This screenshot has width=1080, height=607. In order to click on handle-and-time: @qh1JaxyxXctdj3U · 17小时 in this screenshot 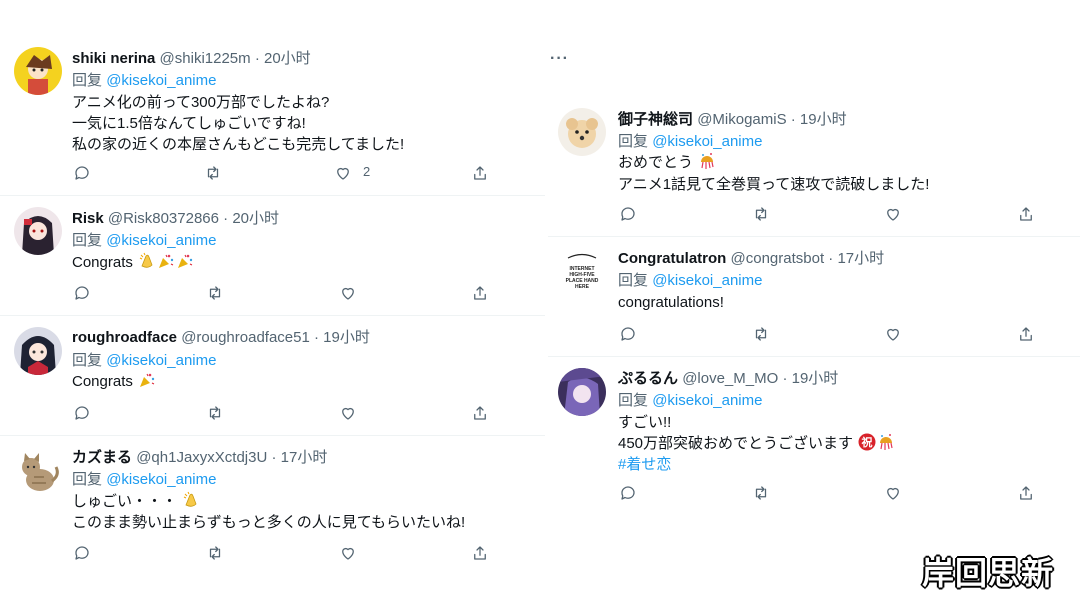, I will do `click(231, 457)`.